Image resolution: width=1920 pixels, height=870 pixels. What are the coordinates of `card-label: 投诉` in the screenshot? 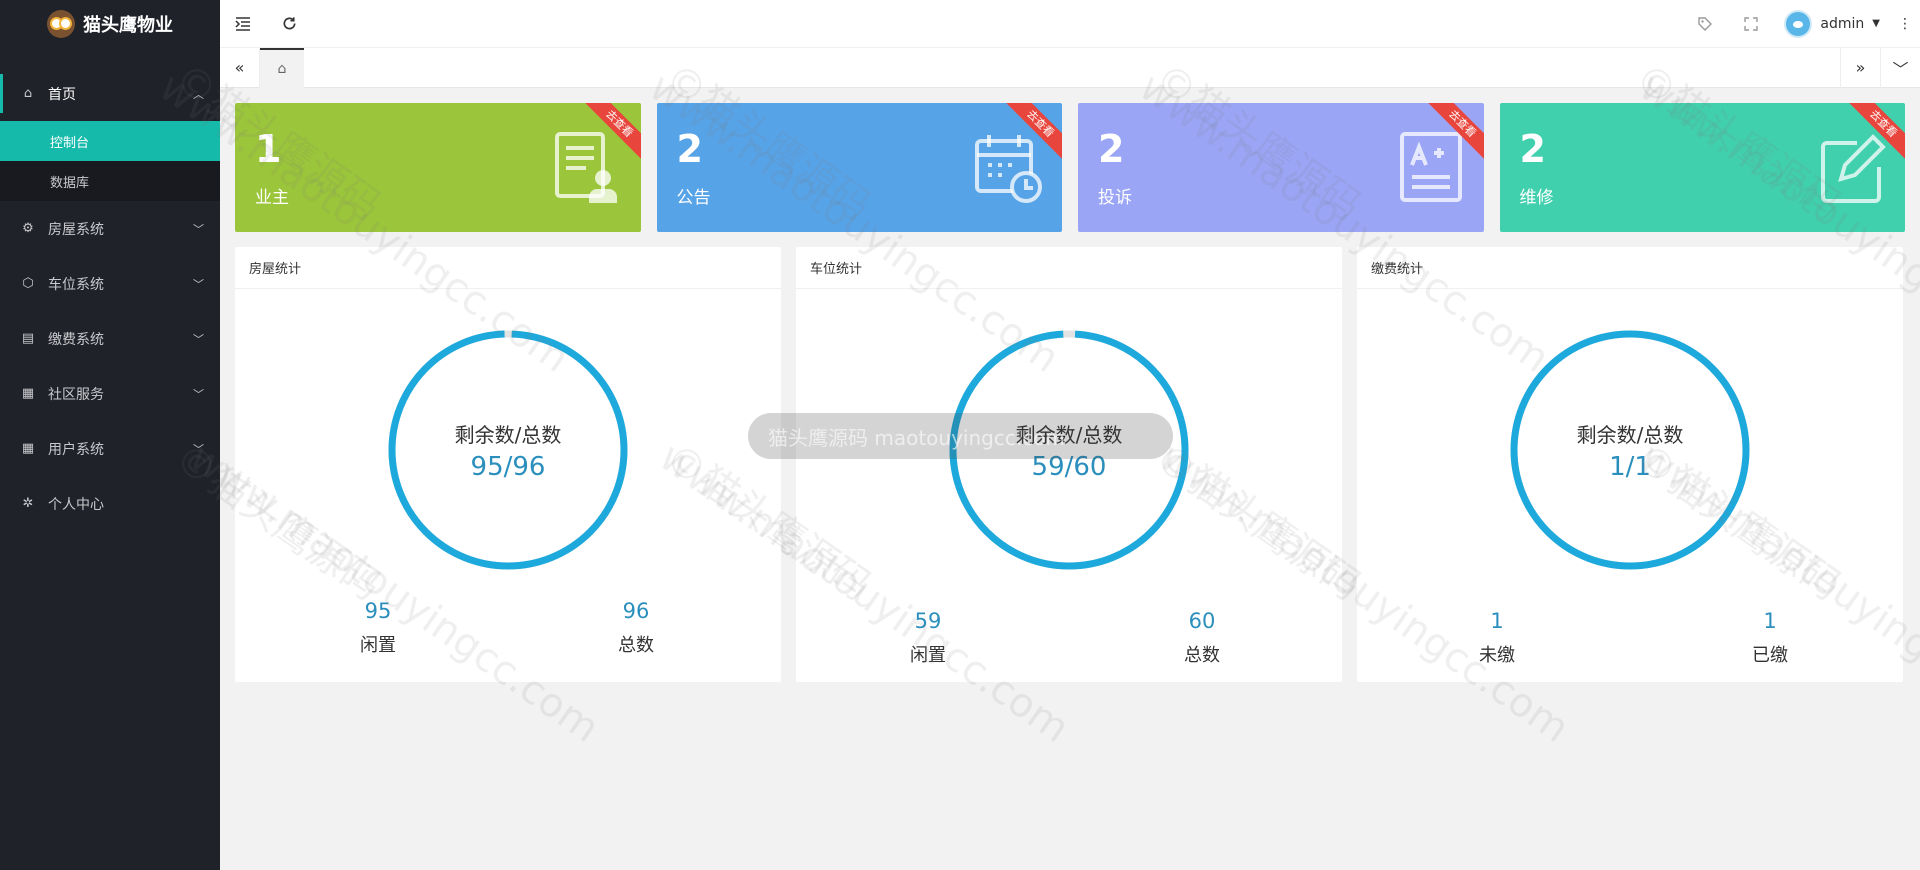 It's located at (1115, 198).